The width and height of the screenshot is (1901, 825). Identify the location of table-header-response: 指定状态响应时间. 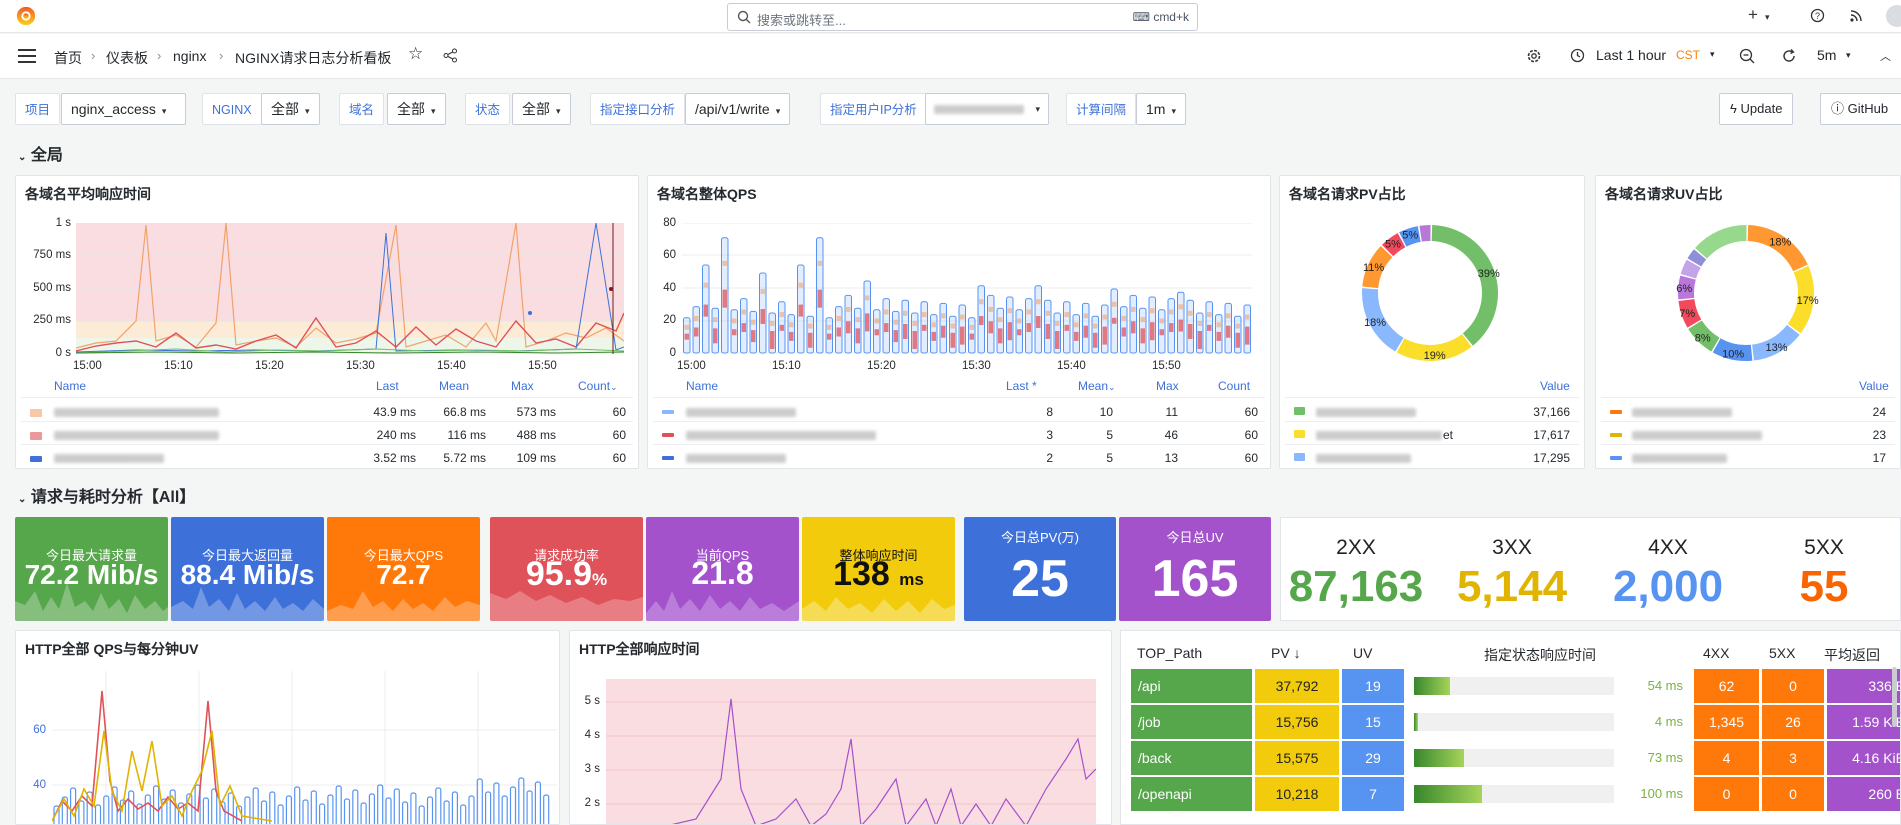
(1540, 655).